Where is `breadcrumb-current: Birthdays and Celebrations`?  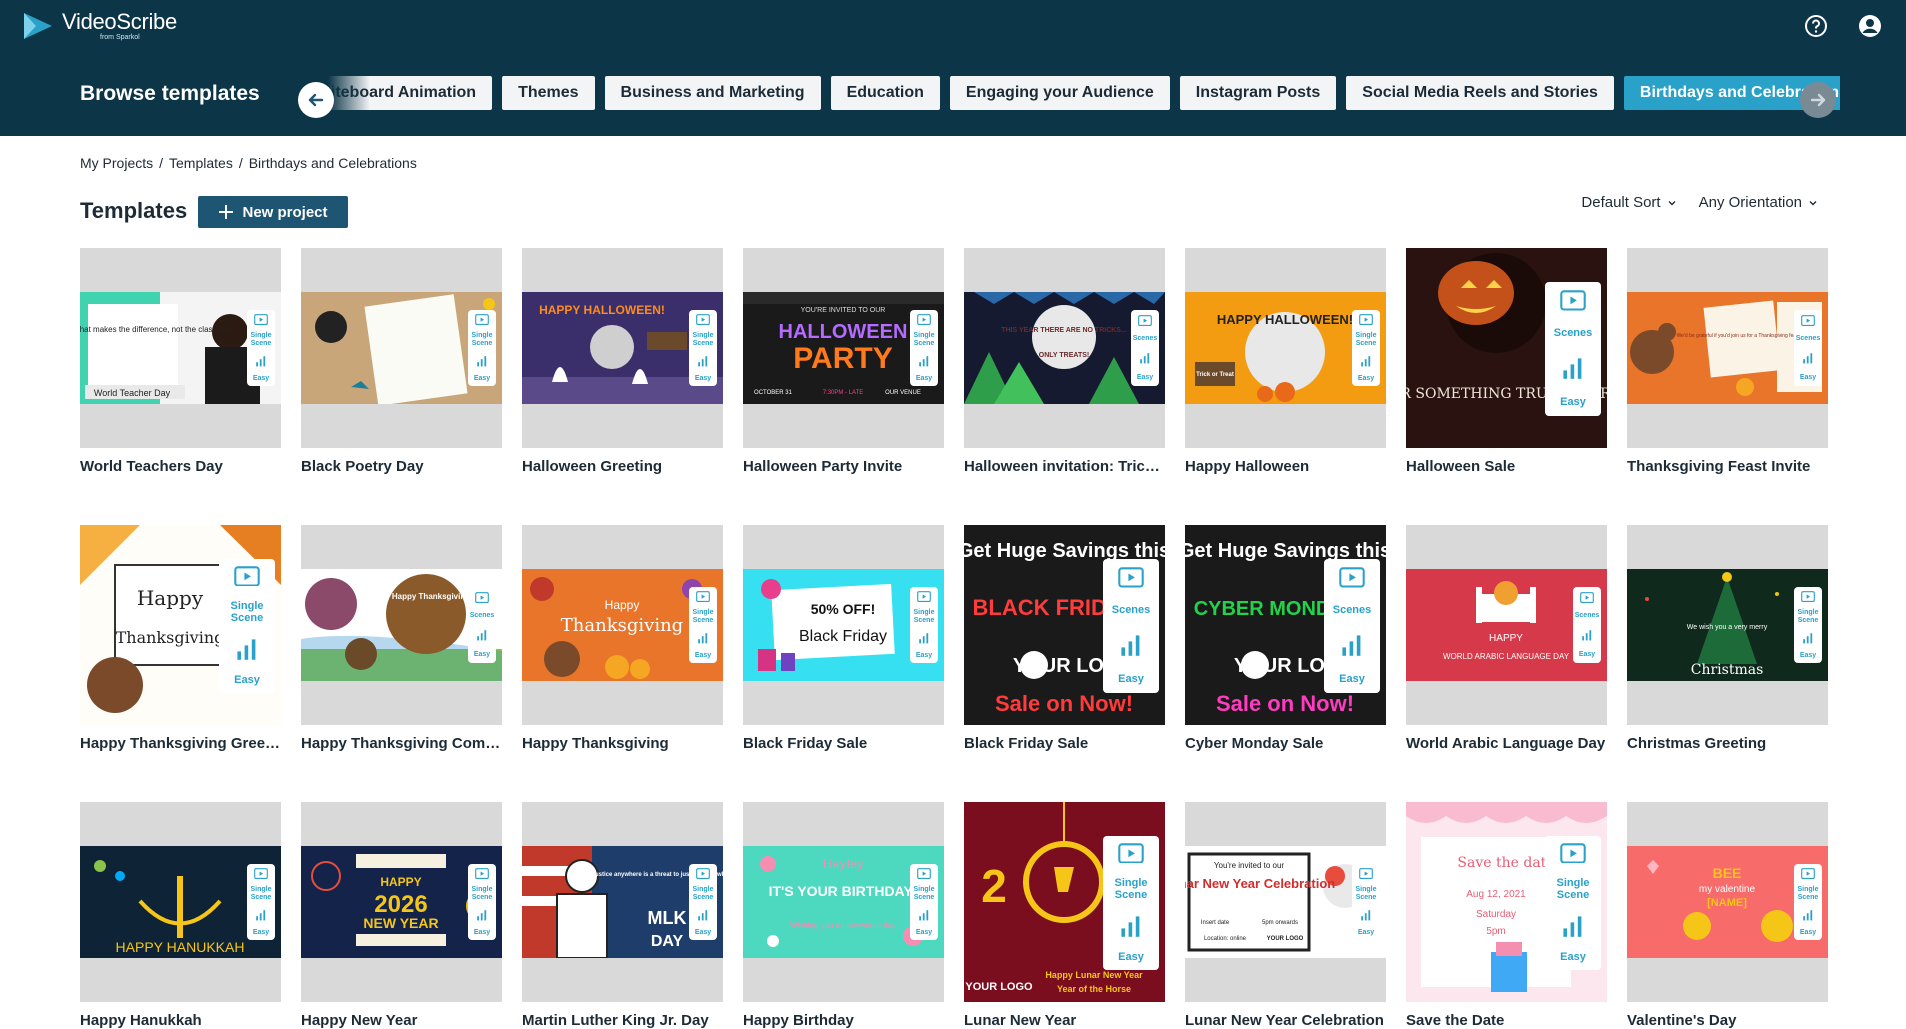
breadcrumb-current: Birthdays and Celebrations is located at coordinates (333, 163).